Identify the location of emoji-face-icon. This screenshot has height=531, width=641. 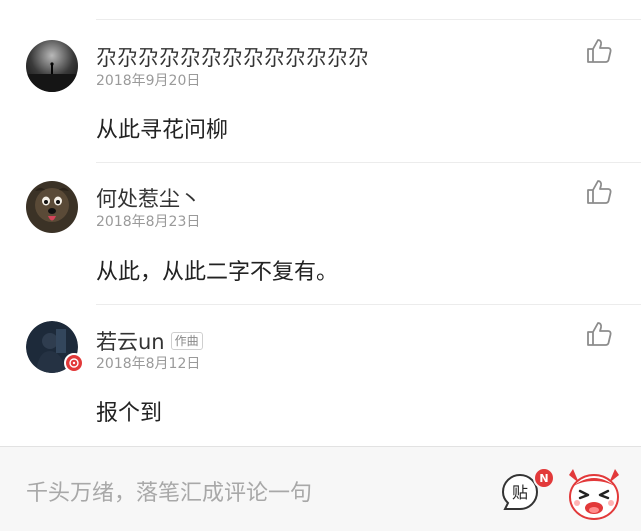
(594, 494).